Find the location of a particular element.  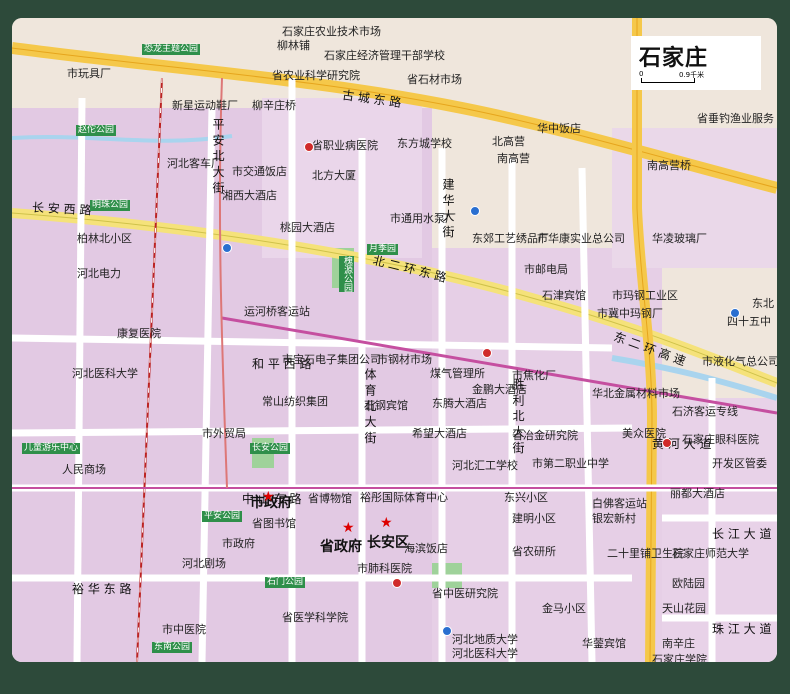

place-label: 市液化气总公司 is located at coordinates (739, 361).